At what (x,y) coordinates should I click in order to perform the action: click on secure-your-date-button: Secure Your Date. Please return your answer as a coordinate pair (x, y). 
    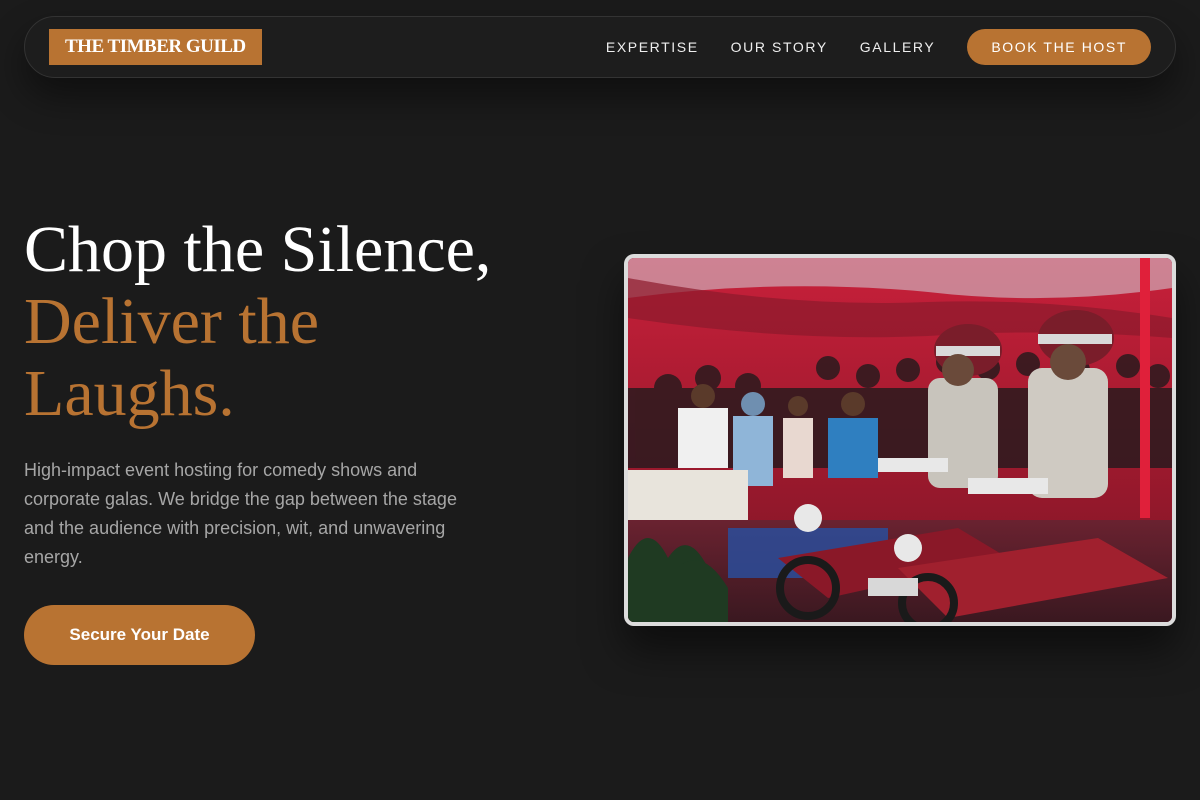
    Looking at the image, I should click on (139, 635).